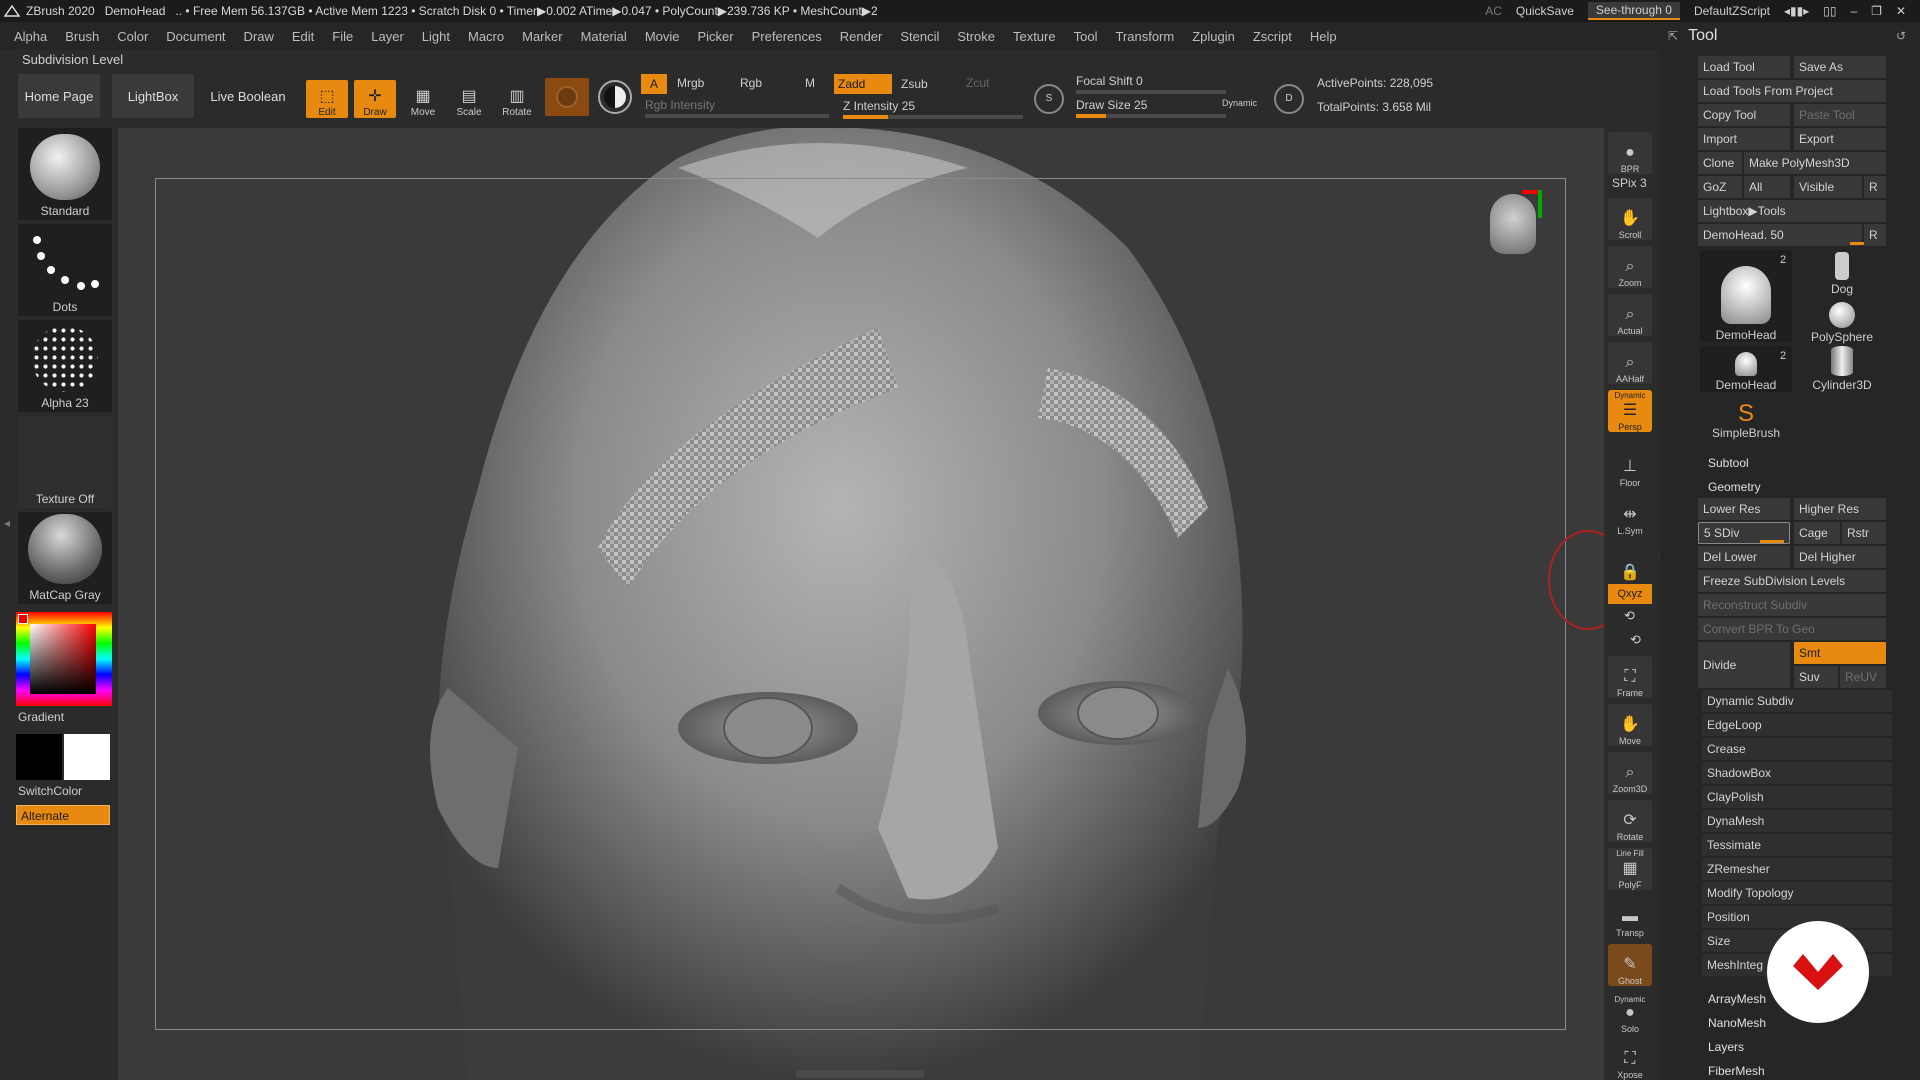 Image resolution: width=1920 pixels, height=1080 pixels. What do you see at coordinates (7, 523) in the screenshot?
I see `left-collapse-icon: ◂` at bounding box center [7, 523].